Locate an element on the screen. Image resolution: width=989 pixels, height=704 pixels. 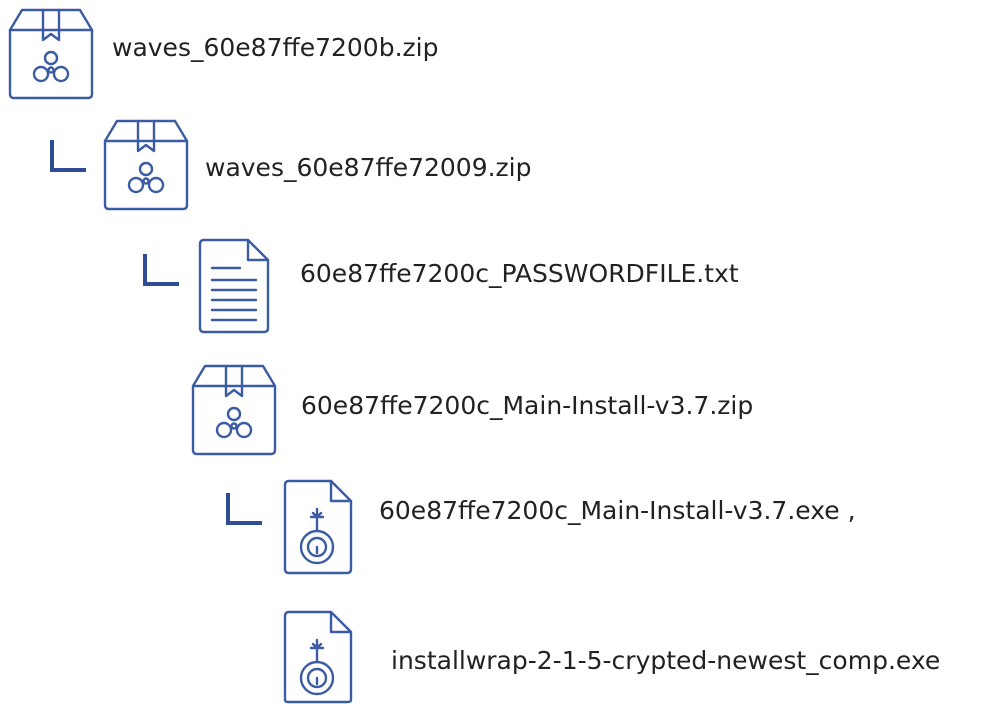
file-name: waves_60e87ffe7200b.zip is located at coordinates (275, 47).